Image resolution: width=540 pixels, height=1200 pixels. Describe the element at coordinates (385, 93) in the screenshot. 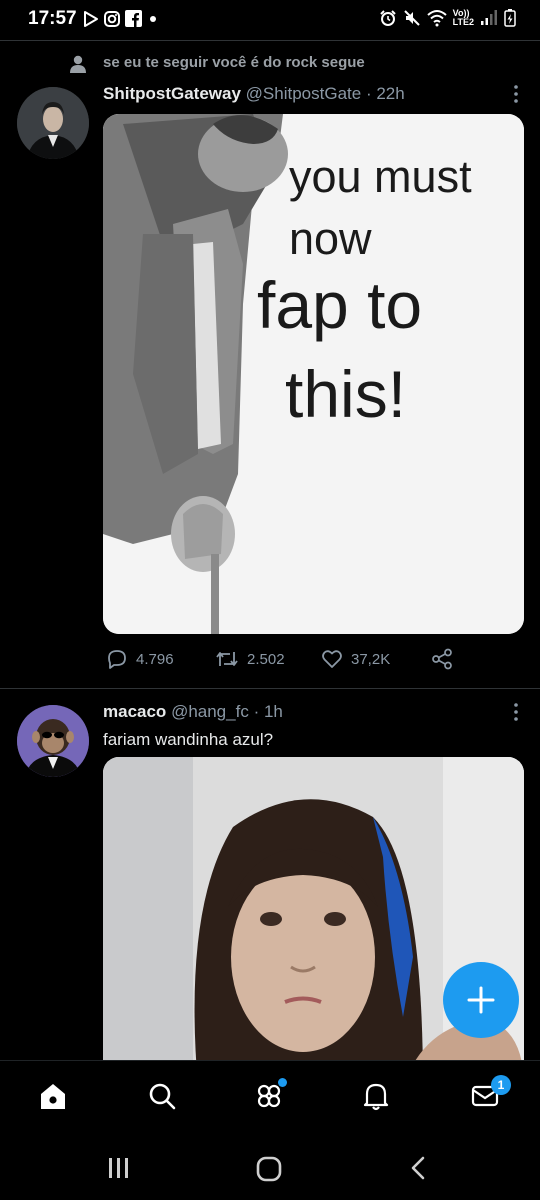

I see `timestamp: · 22h` at that location.